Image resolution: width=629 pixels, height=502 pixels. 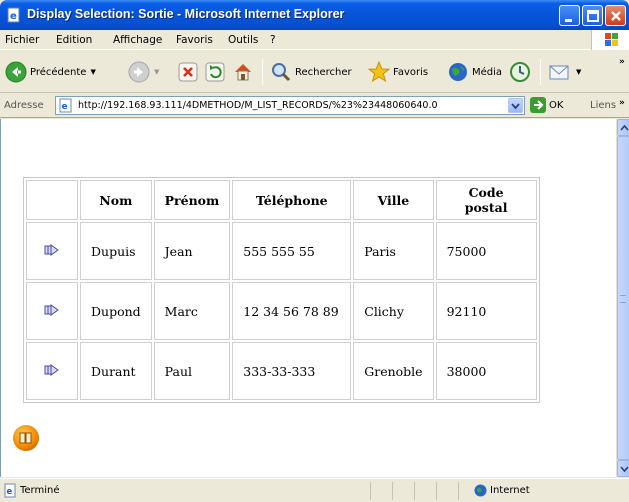 I want to click on media-label: Média, so click(x=487, y=72).